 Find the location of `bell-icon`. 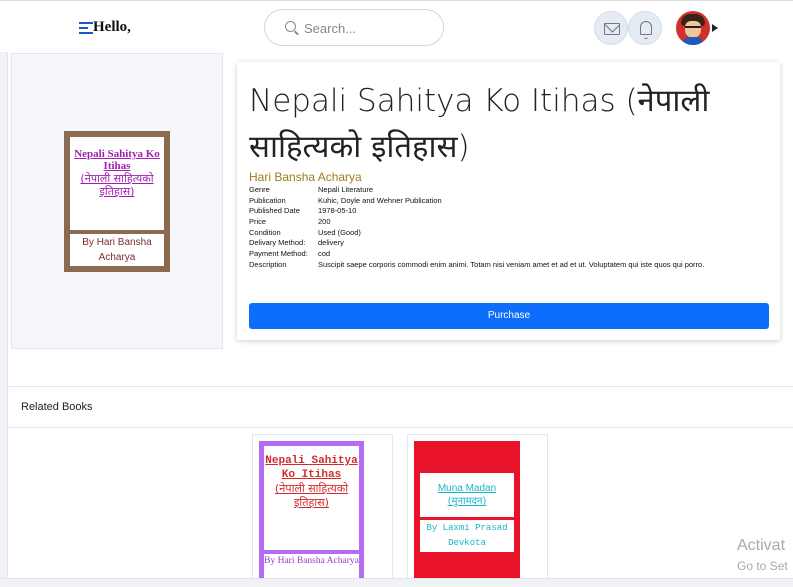

bell-icon is located at coordinates (646, 30).